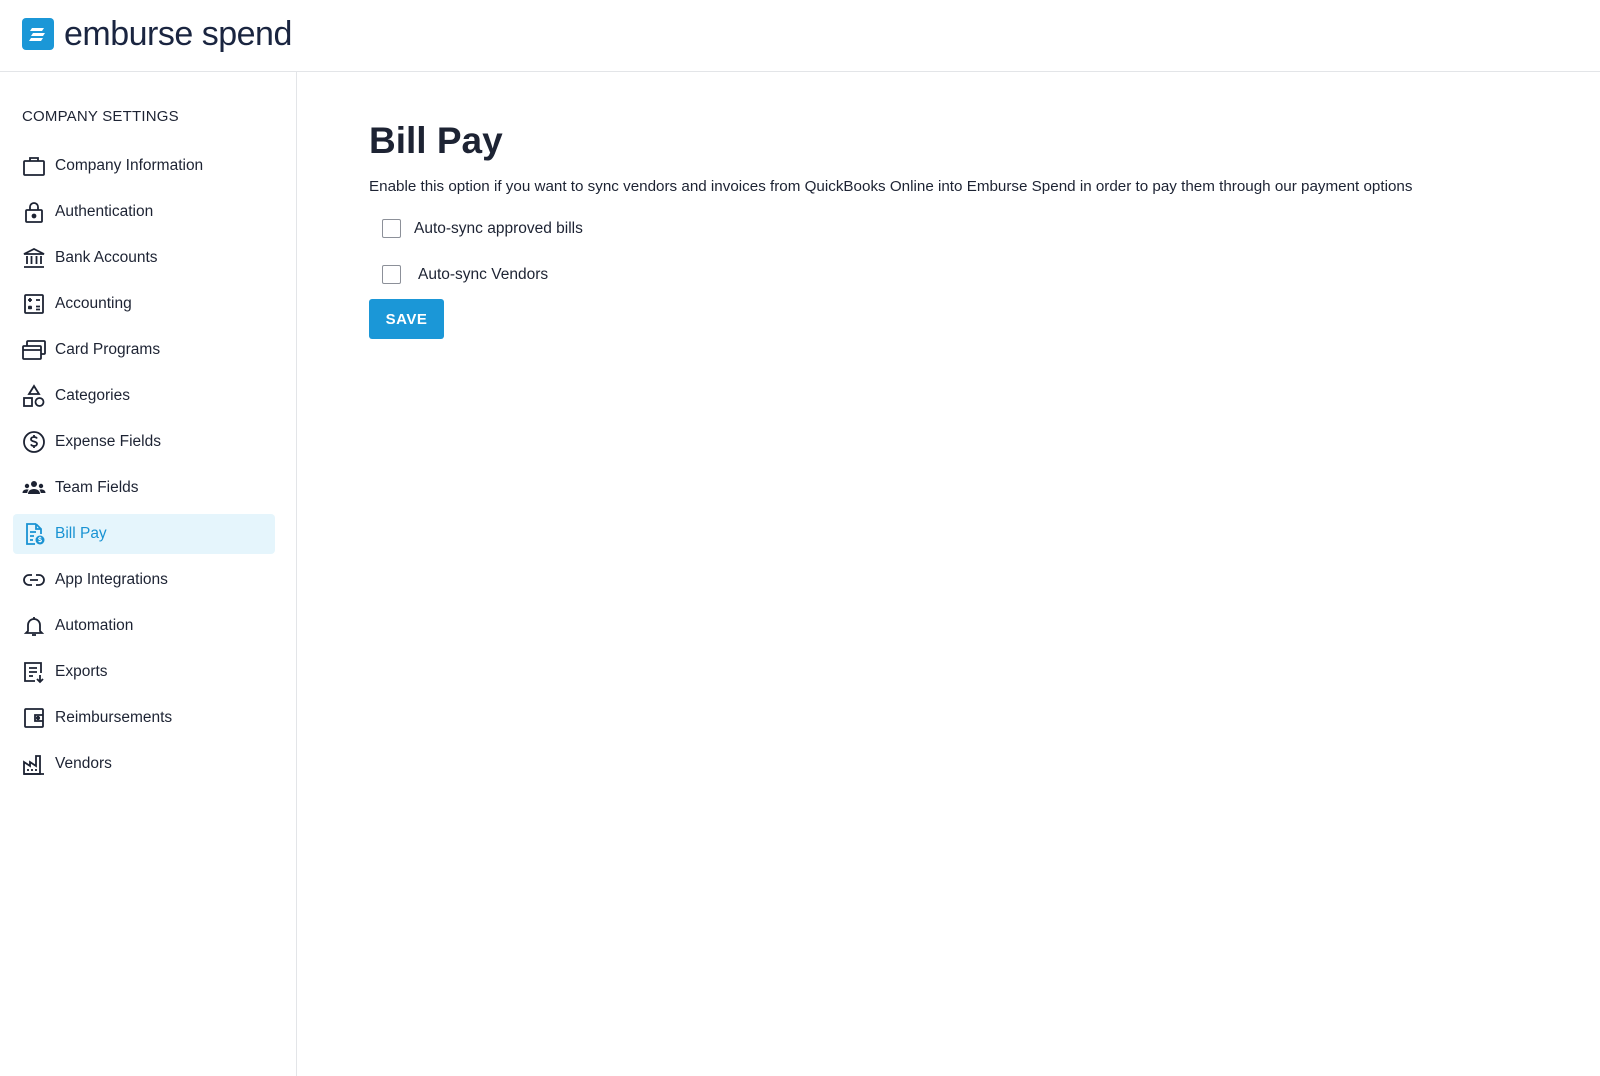  I want to click on sidebar-item-company-information: Company Information, so click(144, 166).